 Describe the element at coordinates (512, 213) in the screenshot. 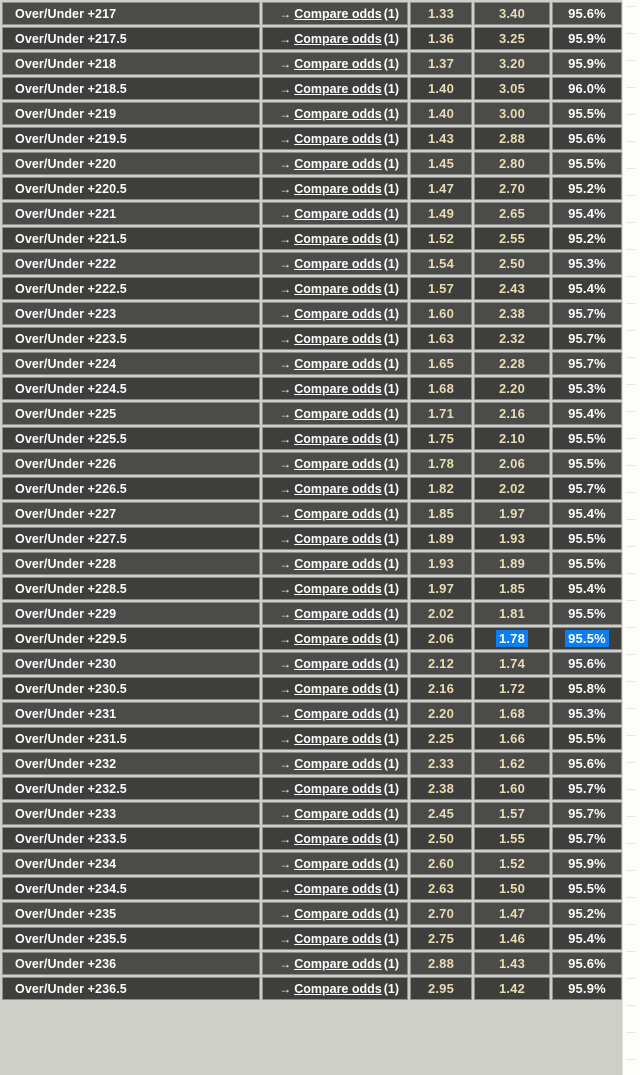

I see `under-odd-value-cell: 2.65` at that location.